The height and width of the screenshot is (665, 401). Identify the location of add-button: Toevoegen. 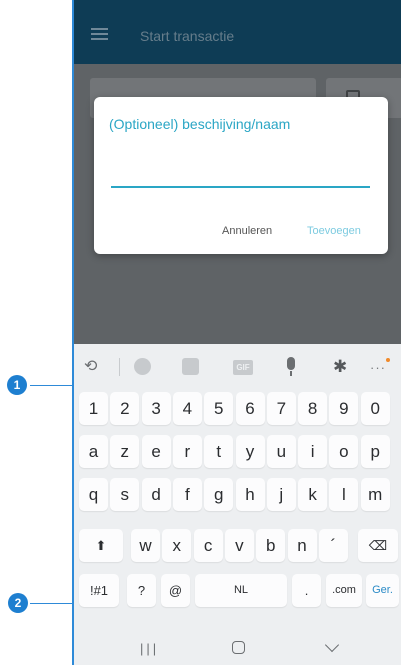
(334, 231).